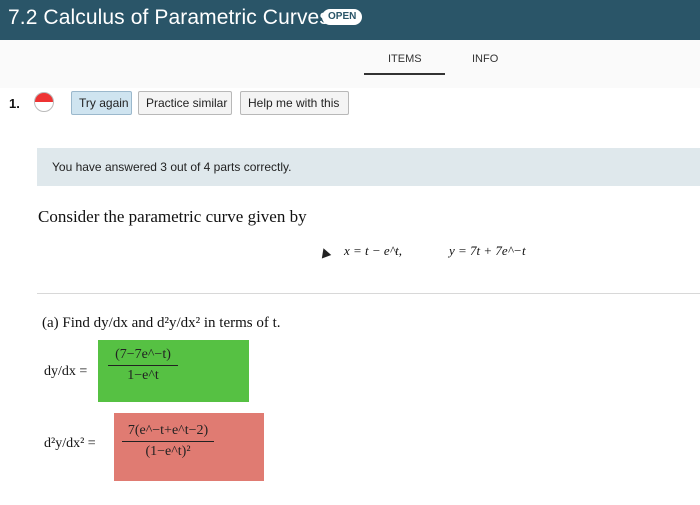 The height and width of the screenshot is (505, 700). Describe the element at coordinates (44, 102) in the screenshot. I see `partial-credit-icon` at that location.